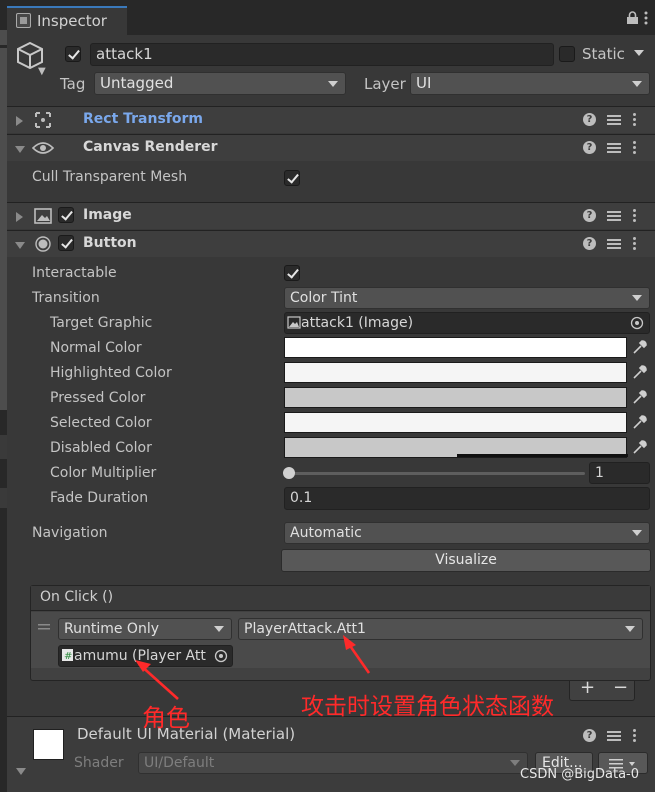 This screenshot has height=792, width=655. Describe the element at coordinates (530, 83) in the screenshot. I see `layer-dropdown: UI` at that location.